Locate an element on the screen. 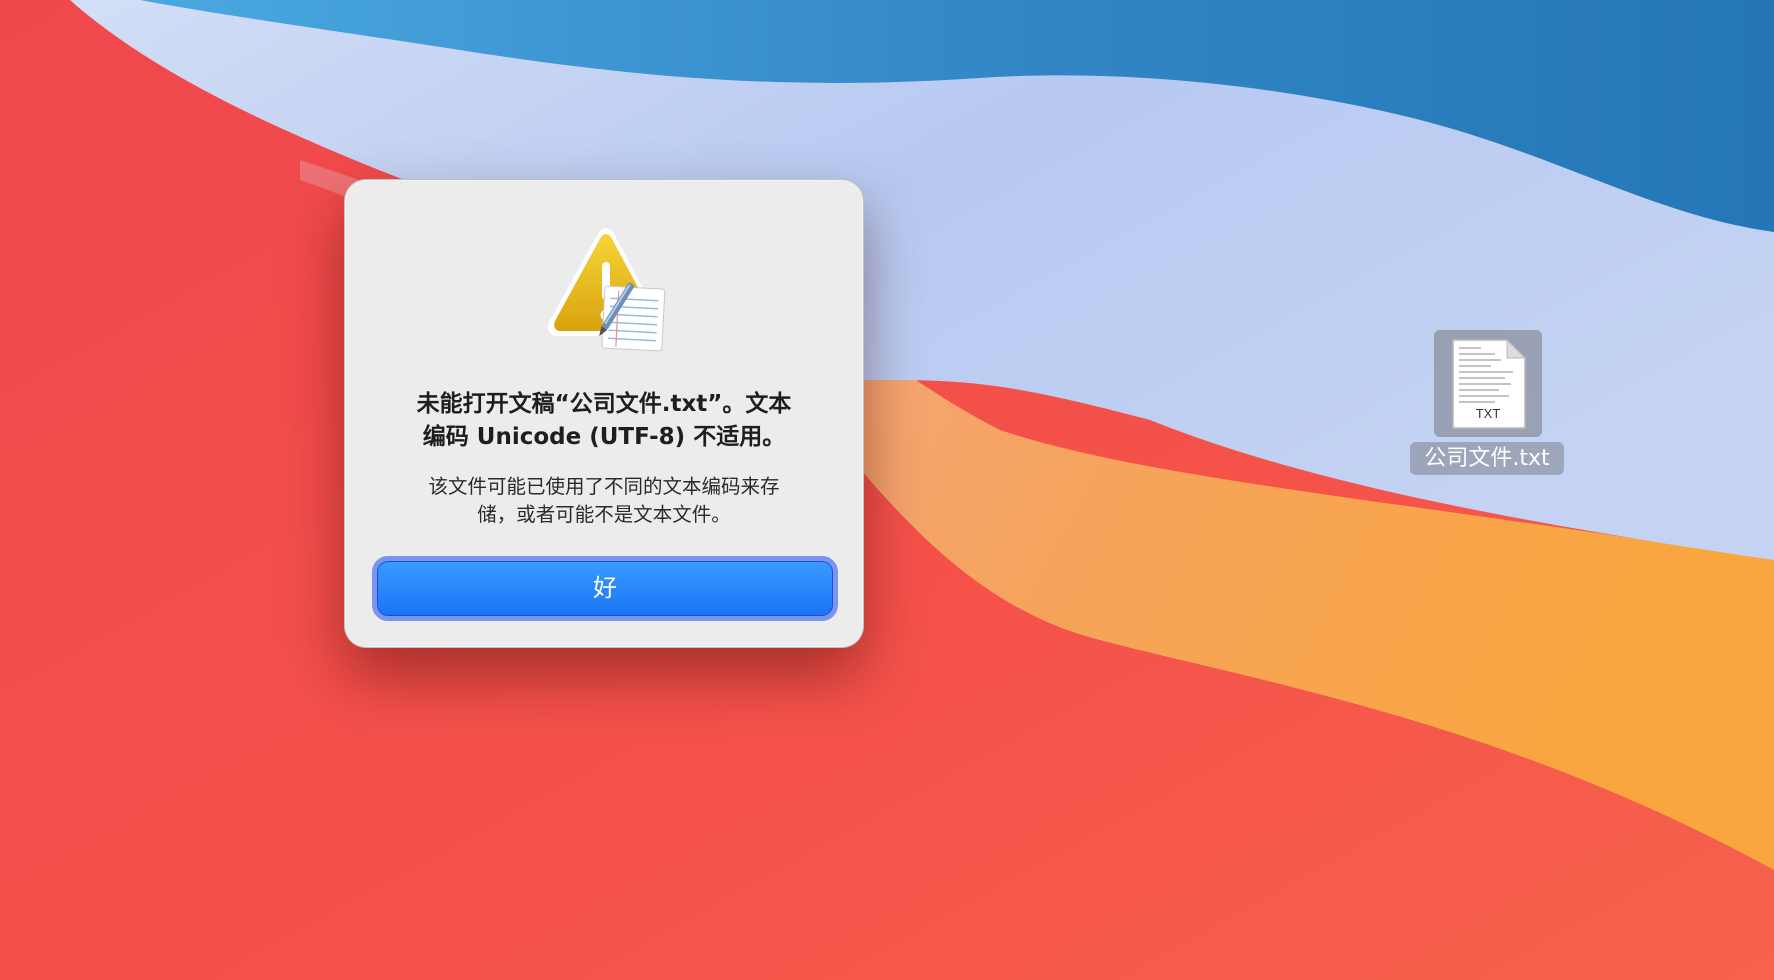 This screenshot has height=980, width=1774. desktop-file-icon: TXT is located at coordinates (1488, 383).